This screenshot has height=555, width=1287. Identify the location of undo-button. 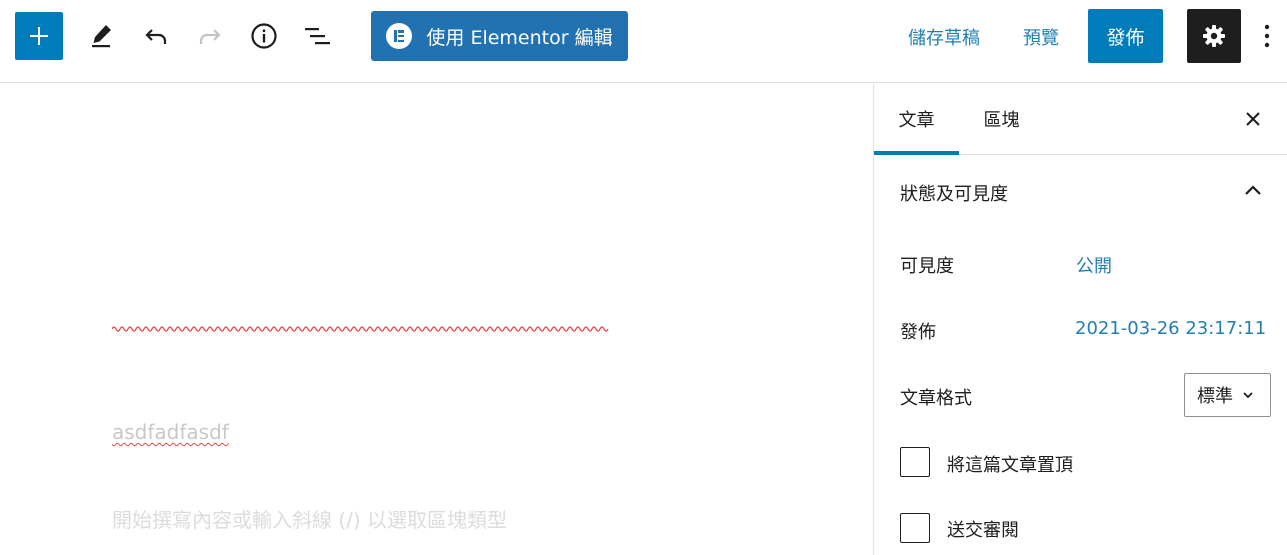
(156, 36).